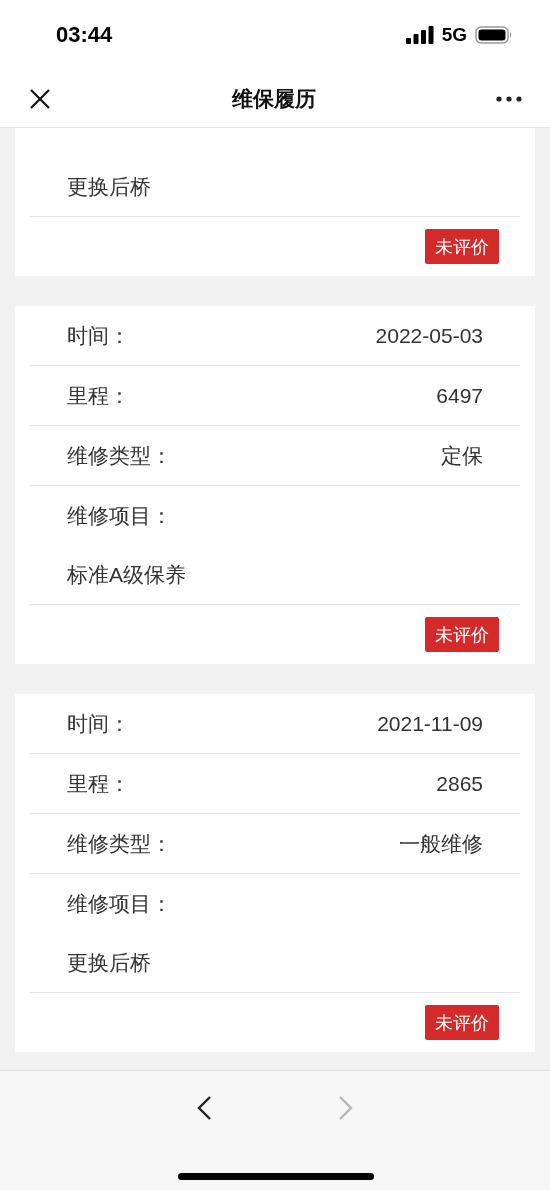 The image size is (550, 1190). What do you see at coordinates (430, 723) in the screenshot?
I see `field-value: 2021-11-09` at bounding box center [430, 723].